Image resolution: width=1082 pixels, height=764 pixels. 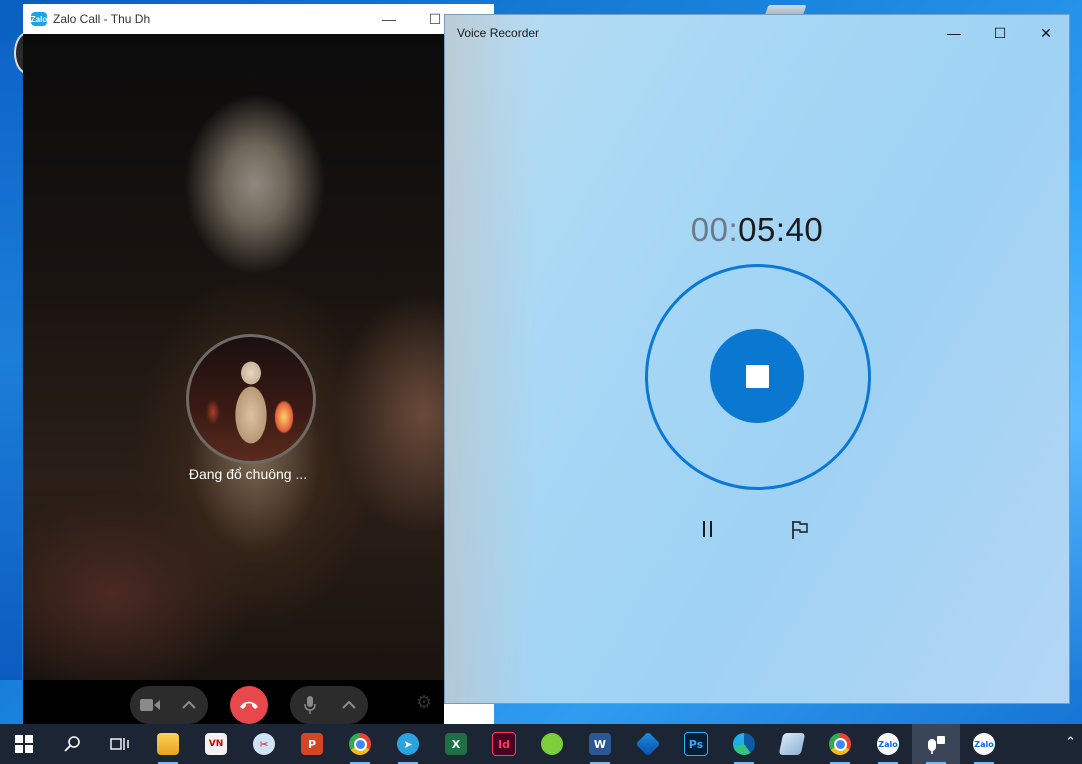 What do you see at coordinates (309, 705) in the screenshot?
I see `mic-icon` at bounding box center [309, 705].